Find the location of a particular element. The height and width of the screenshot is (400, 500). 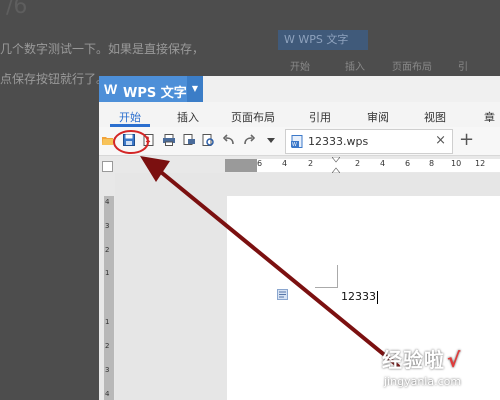

undo-icon is located at coordinates (229, 140).